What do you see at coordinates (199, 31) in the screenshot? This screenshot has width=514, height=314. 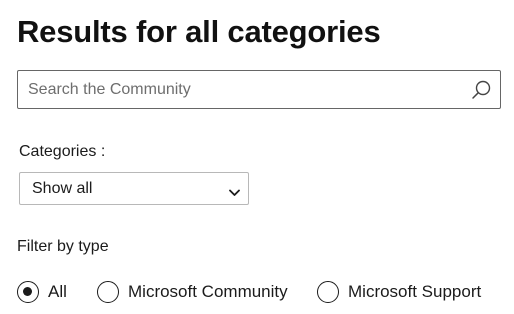 I see `page-title: Results for all categories` at bounding box center [199, 31].